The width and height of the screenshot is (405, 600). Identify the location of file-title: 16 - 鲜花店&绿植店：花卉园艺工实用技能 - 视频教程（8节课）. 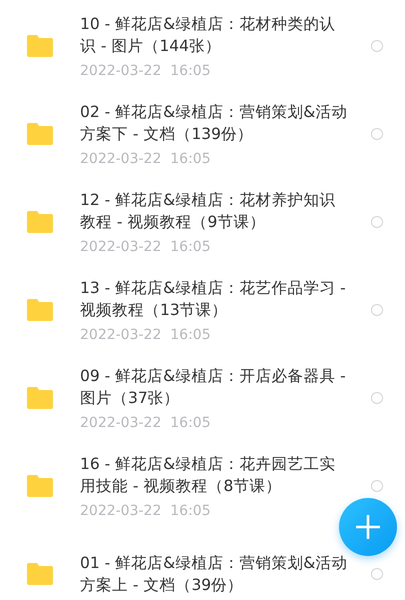
(214, 474).